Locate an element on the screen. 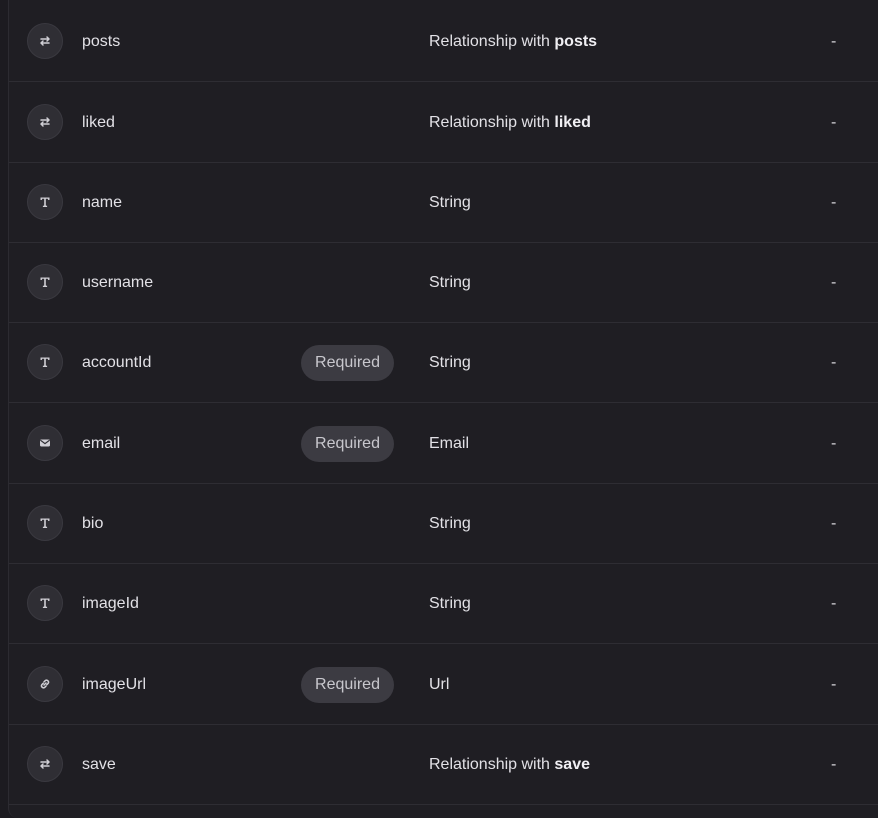  field-row-name: name String - is located at coordinates (443, 203).